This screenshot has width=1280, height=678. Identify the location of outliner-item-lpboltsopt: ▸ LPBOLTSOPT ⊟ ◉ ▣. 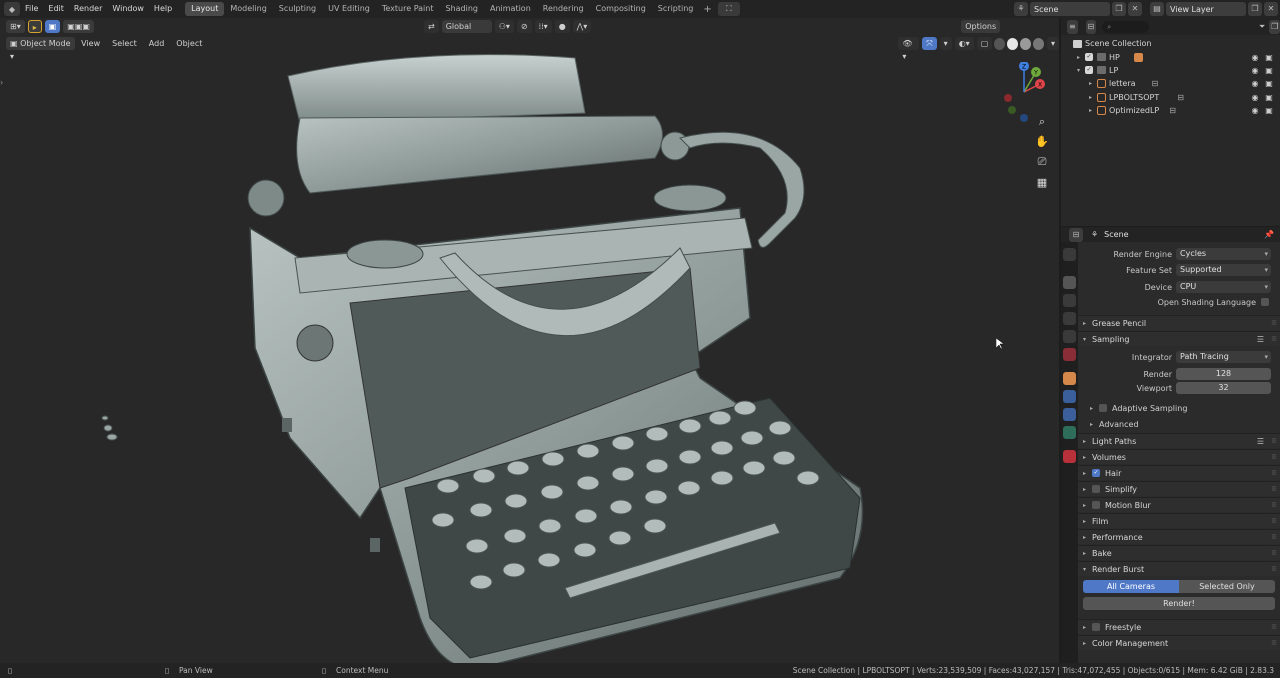
(1170, 97).